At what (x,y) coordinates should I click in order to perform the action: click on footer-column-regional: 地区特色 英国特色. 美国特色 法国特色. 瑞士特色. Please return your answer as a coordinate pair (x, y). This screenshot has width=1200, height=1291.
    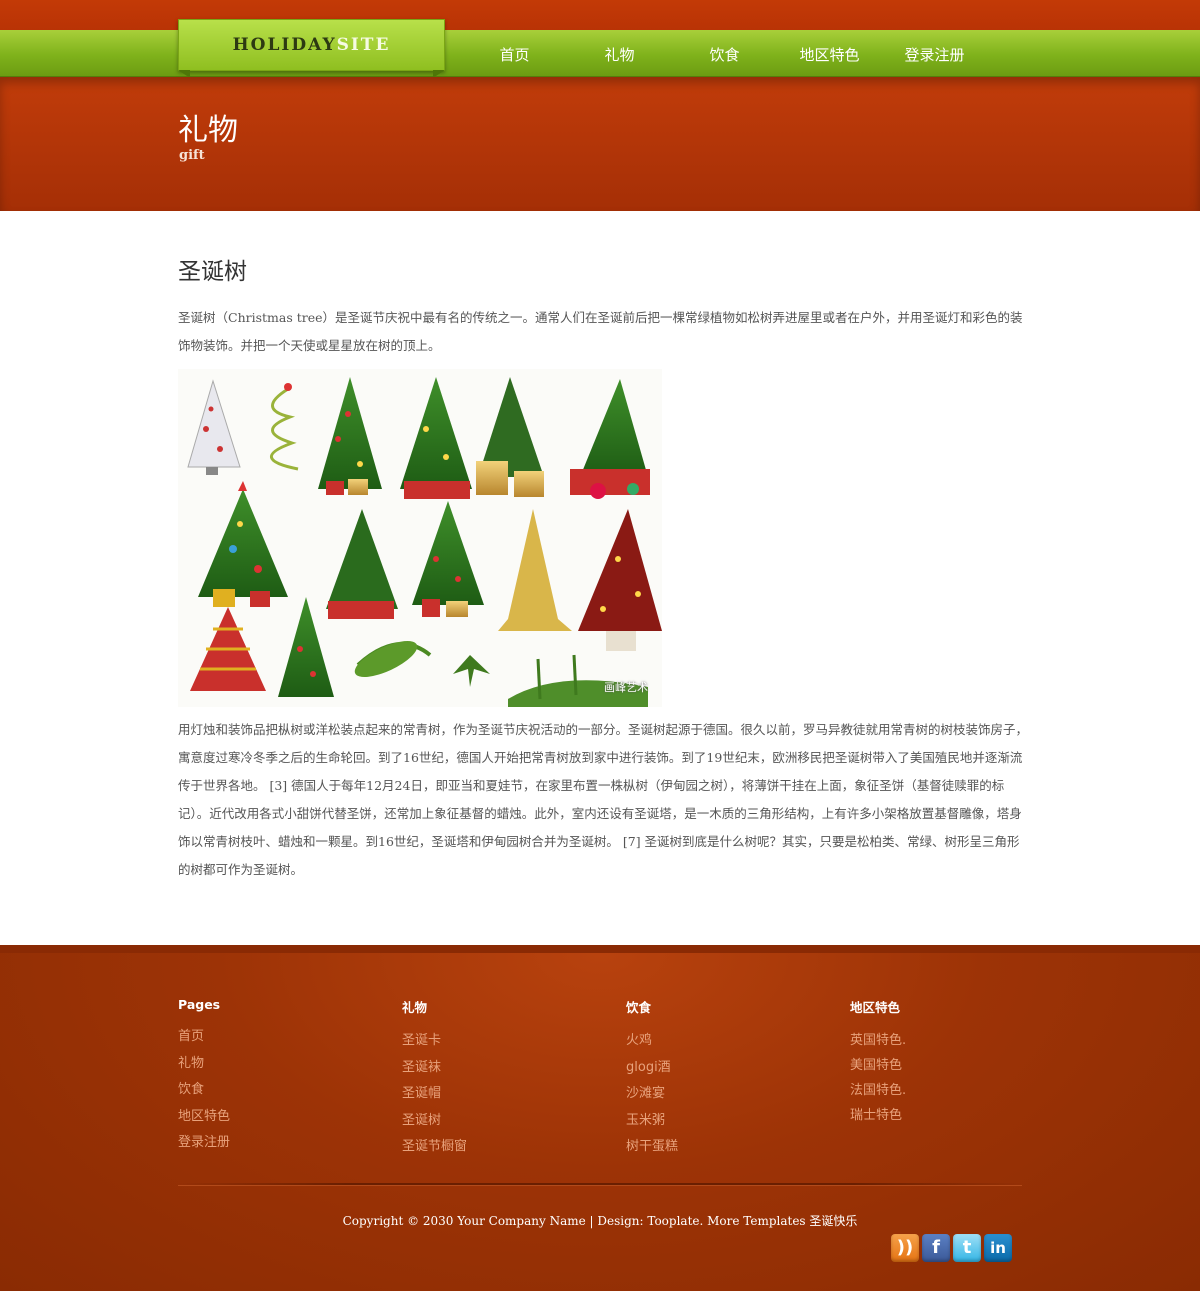
    Looking at the image, I should click on (950, 1062).